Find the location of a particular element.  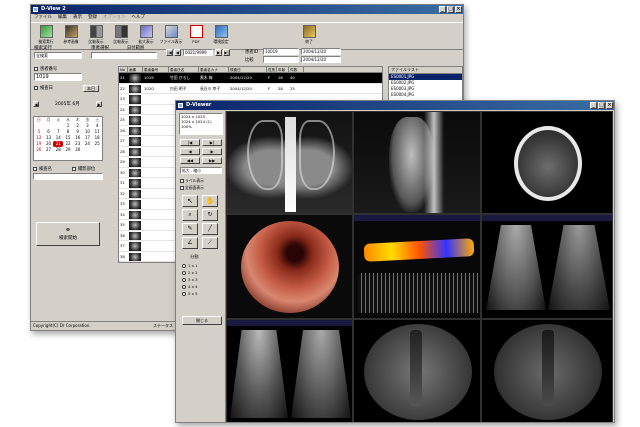

calendar-next-button: ▶ is located at coordinates (99, 104).